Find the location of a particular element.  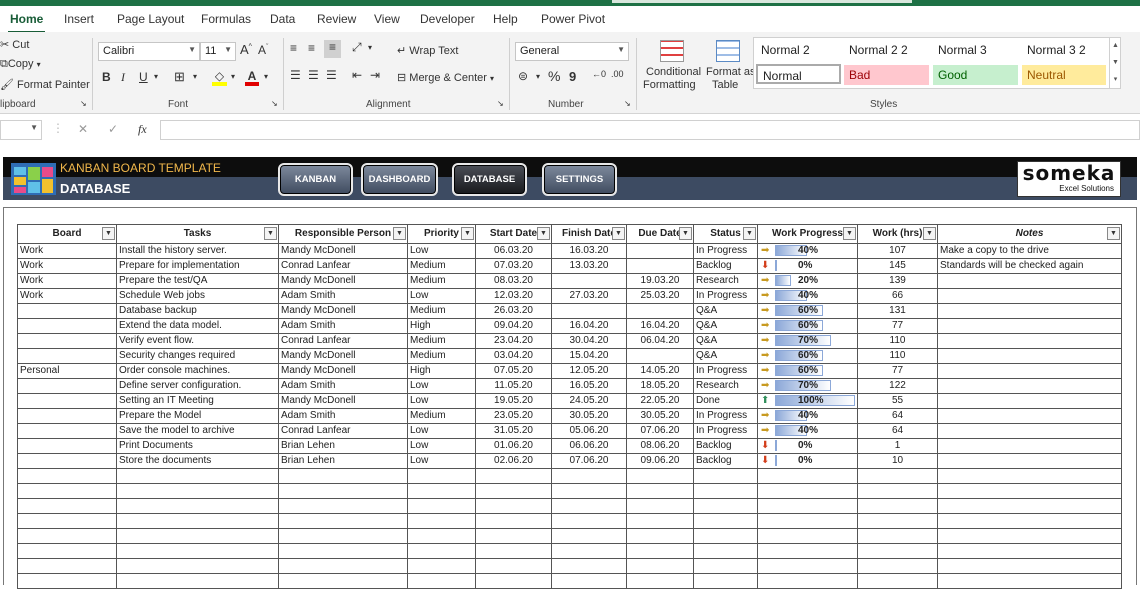

shrink-font-button: Aˇ is located at coordinates (263, 50).